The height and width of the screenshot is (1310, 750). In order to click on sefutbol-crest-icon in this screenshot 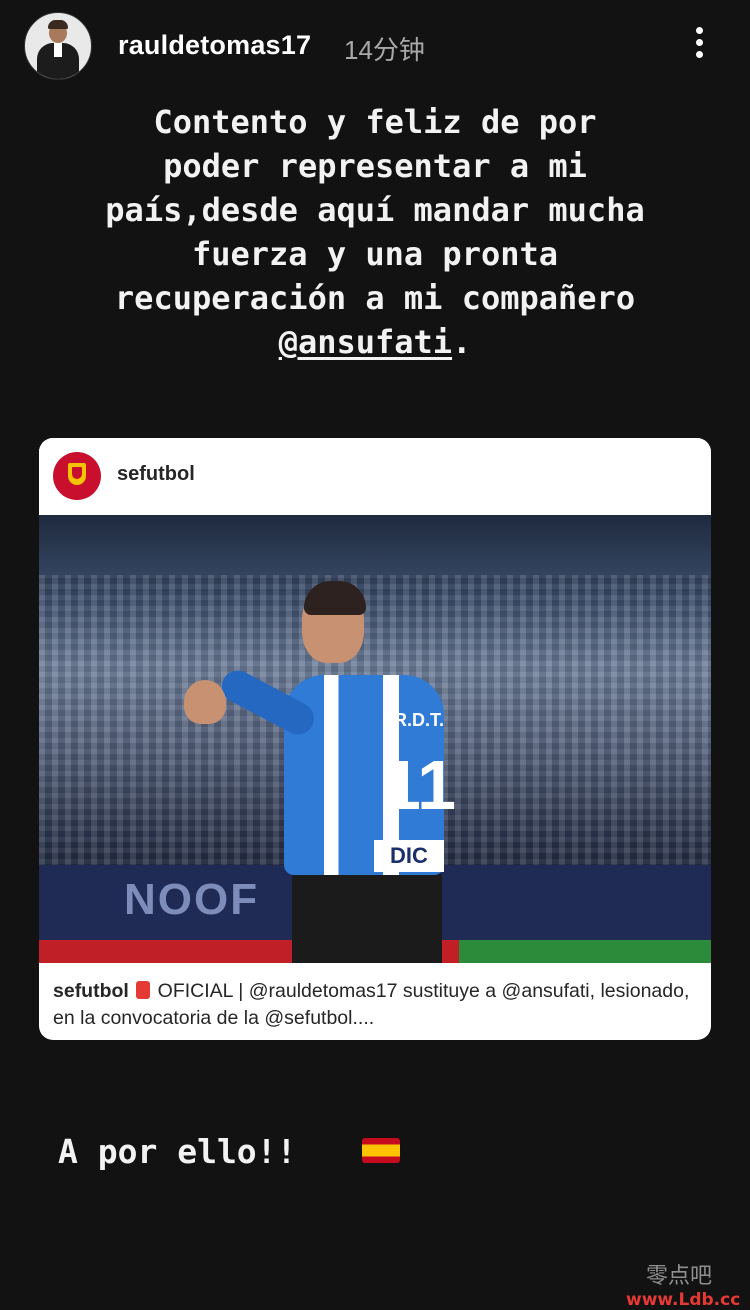, I will do `click(77, 476)`.